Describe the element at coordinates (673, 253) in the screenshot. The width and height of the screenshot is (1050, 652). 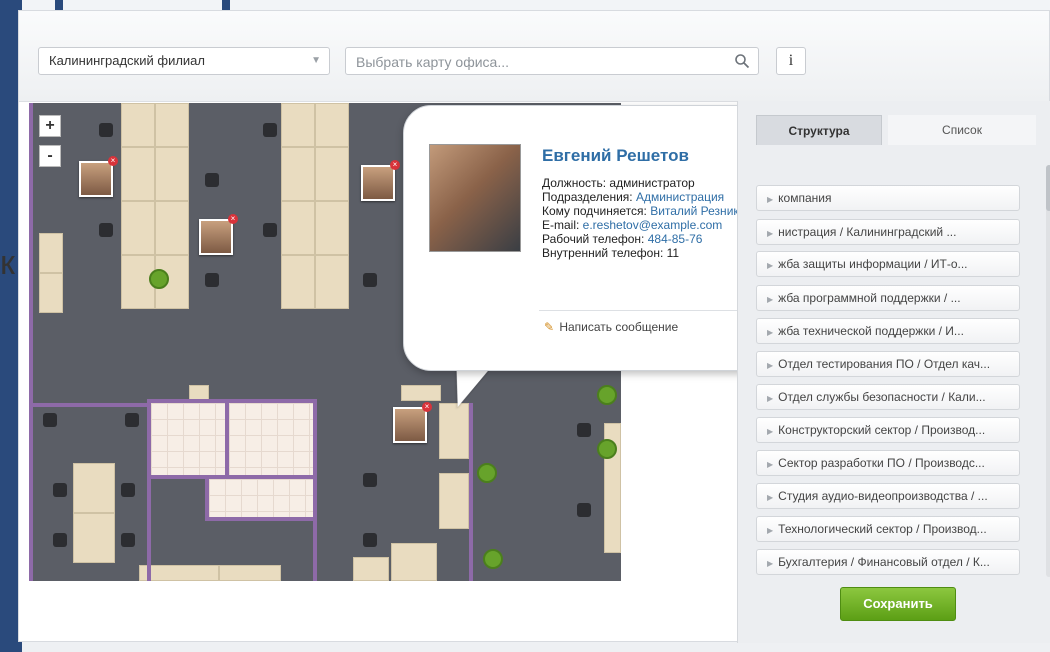
I see `internal-phone-value: 11` at that location.